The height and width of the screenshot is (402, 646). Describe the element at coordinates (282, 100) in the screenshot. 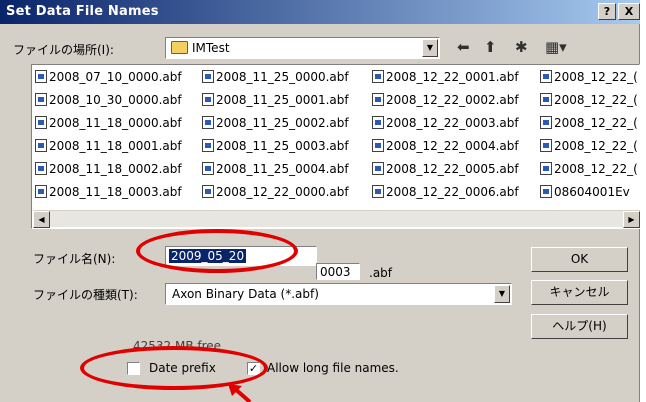

I see `file-name: 2008_11_25_0001.abf` at that location.